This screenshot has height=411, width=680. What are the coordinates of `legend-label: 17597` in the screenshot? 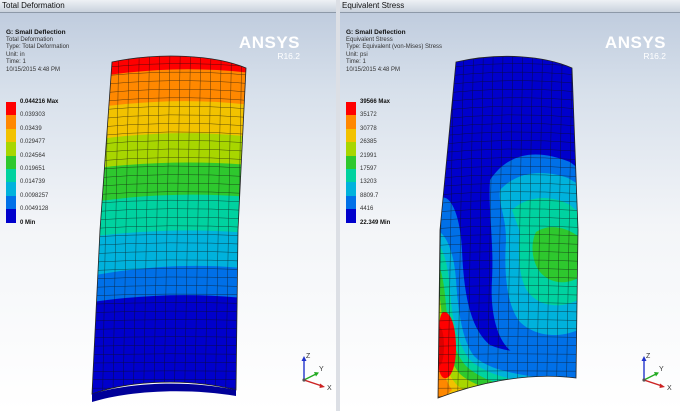 It's located at (368, 168).